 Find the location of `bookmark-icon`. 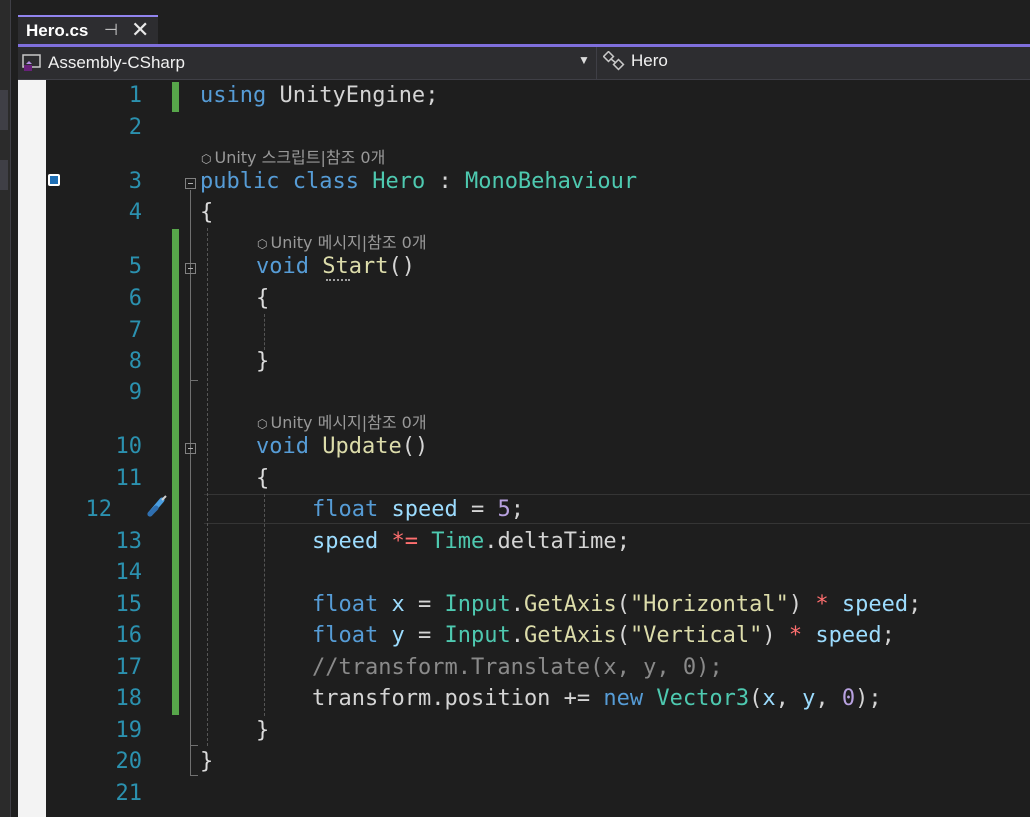

bookmark-icon is located at coordinates (54, 180).